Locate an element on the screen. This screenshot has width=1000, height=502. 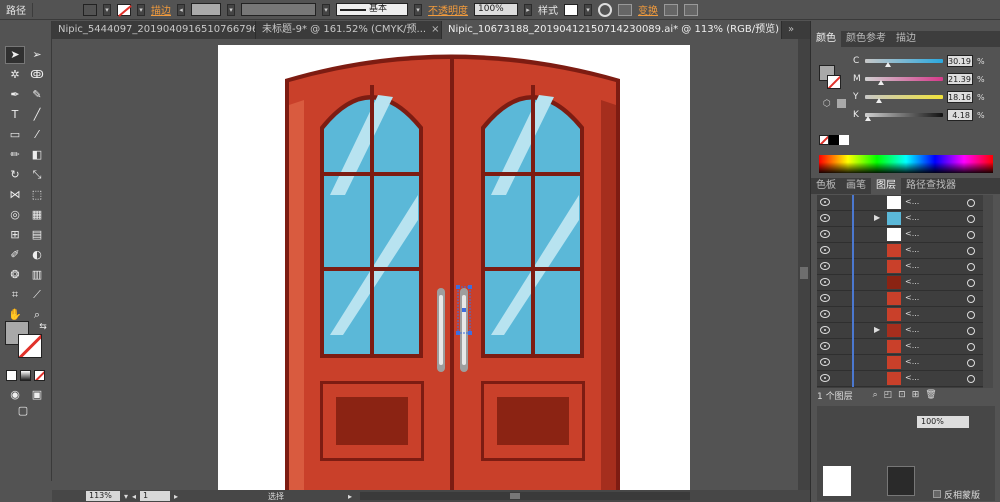
free-transform-icon: ⬚ is located at coordinates (37, 195).